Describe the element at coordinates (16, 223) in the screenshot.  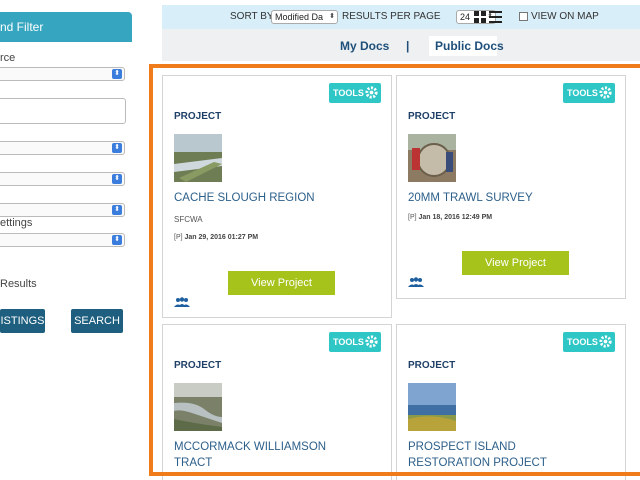
I see `settings-label: ettings` at that location.